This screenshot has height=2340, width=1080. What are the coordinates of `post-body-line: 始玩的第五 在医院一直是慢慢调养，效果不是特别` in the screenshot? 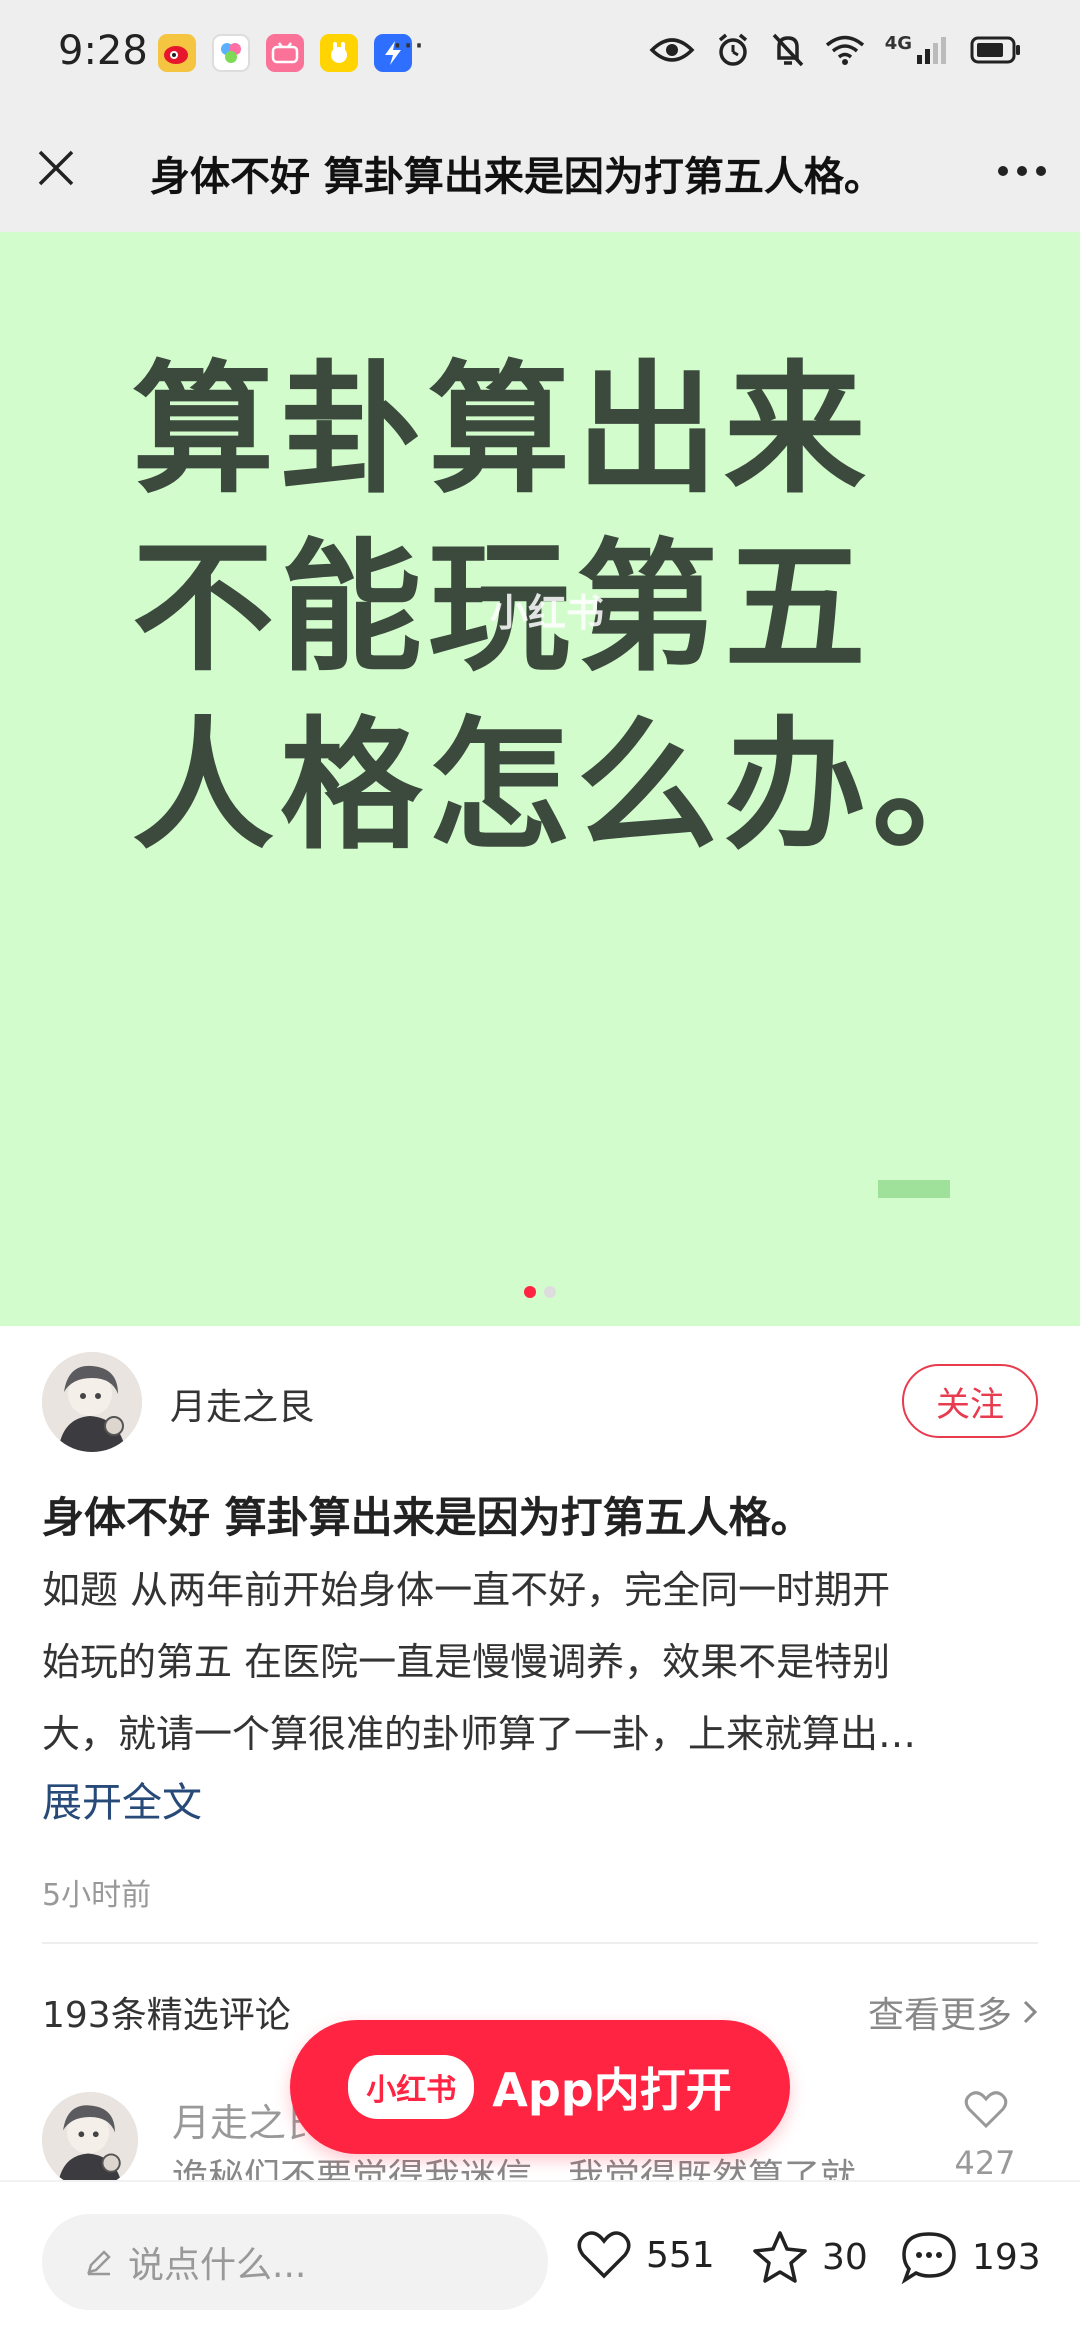 It's located at (466, 1662).